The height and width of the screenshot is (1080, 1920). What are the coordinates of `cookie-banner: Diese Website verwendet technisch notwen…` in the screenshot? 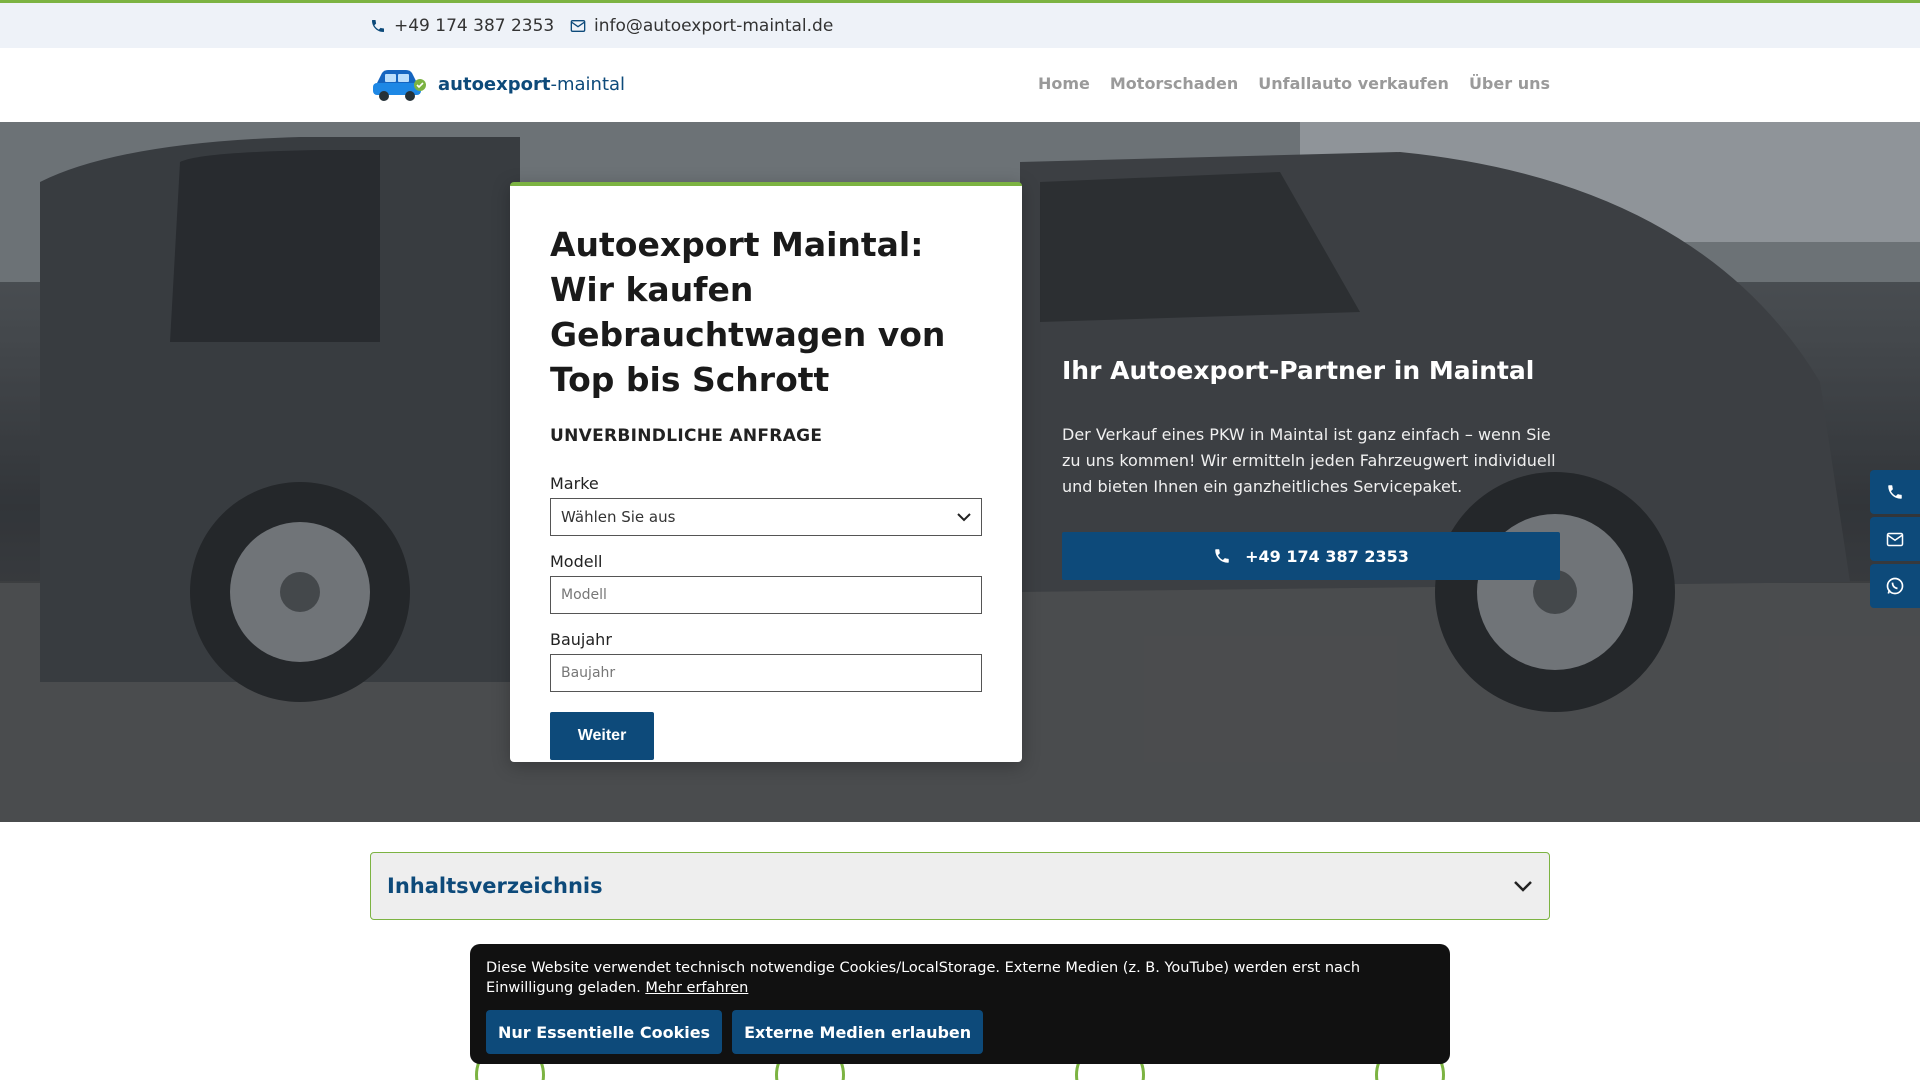 It's located at (960, 1004).